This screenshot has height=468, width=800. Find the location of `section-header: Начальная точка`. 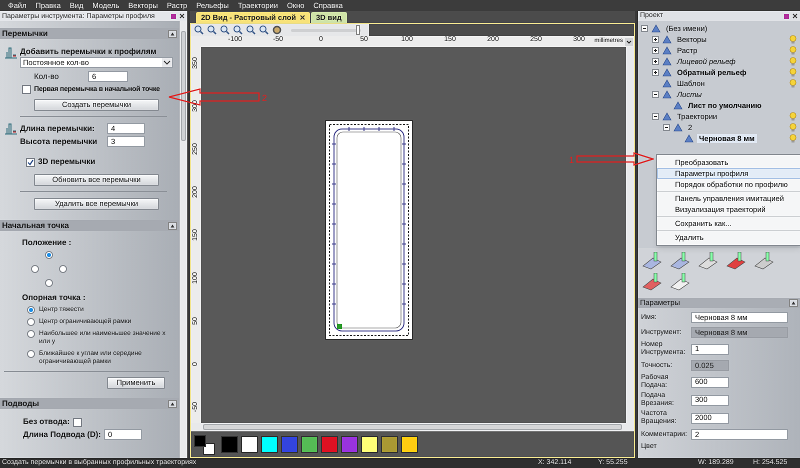

section-header: Начальная точка is located at coordinates (89, 225).